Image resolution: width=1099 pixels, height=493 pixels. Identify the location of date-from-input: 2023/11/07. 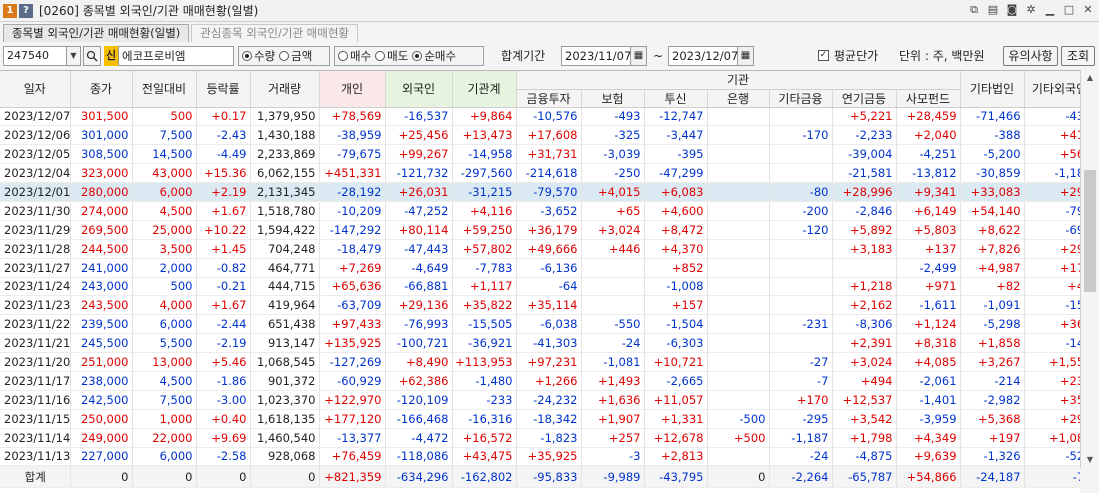
(596, 56).